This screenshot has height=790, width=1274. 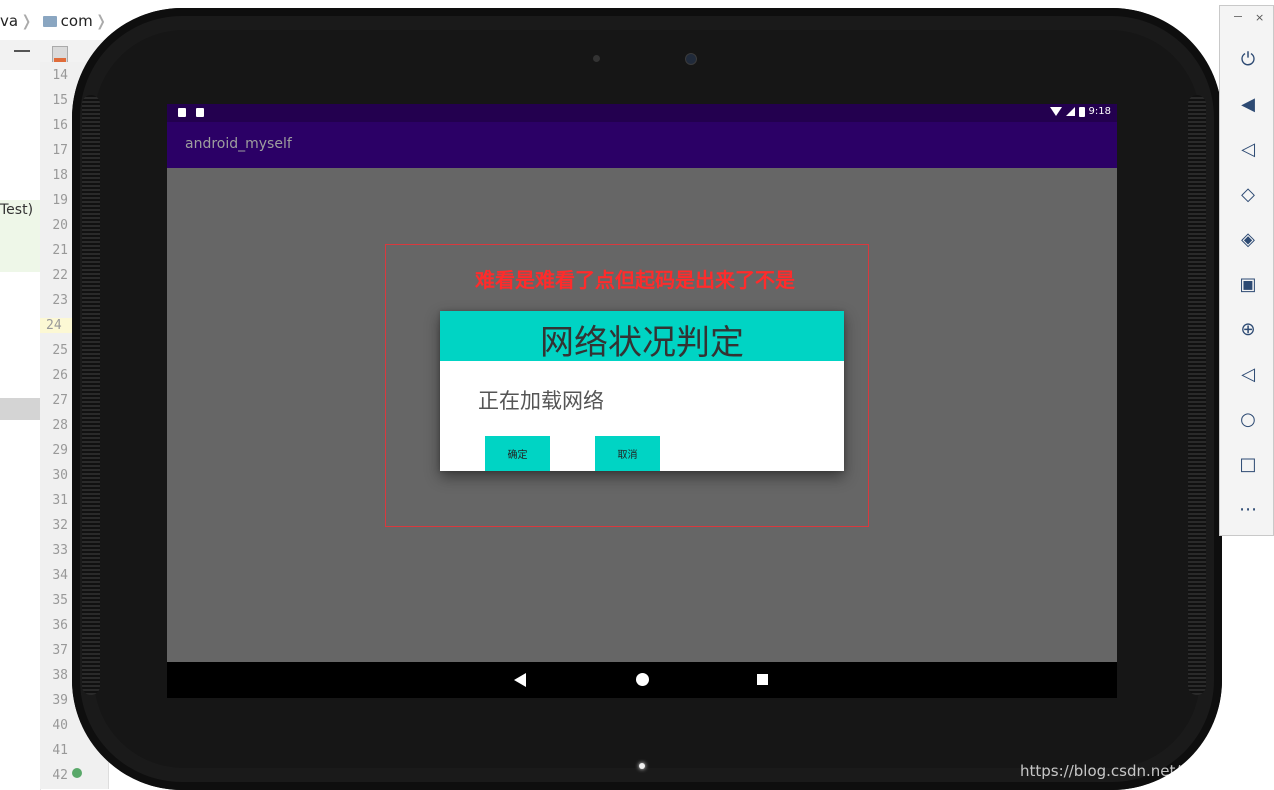 What do you see at coordinates (642, 145) in the screenshot?
I see `app-bar: android_myself` at bounding box center [642, 145].